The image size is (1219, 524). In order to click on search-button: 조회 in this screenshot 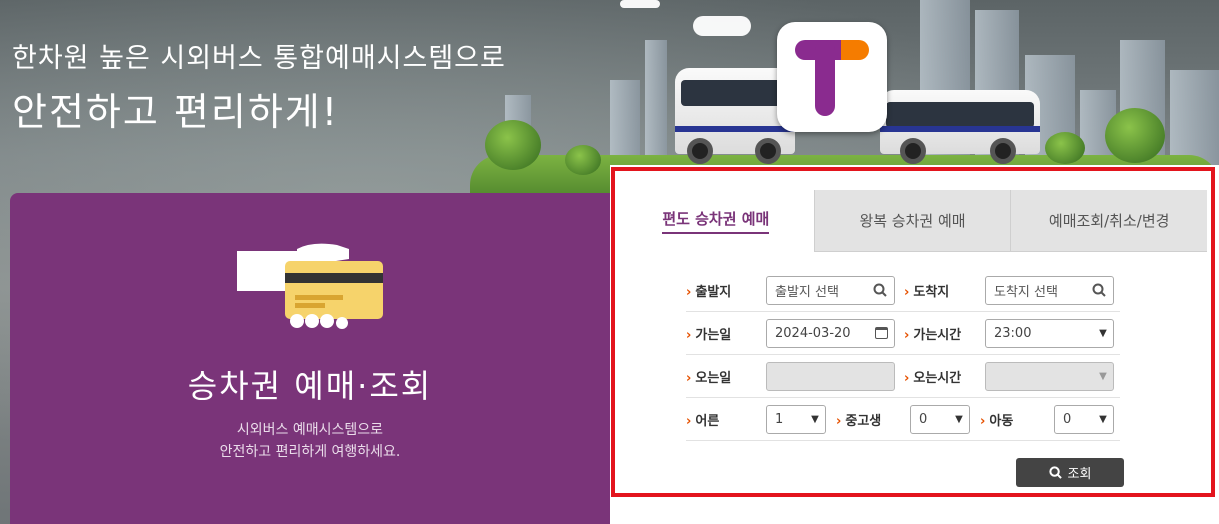, I will do `click(1070, 472)`.